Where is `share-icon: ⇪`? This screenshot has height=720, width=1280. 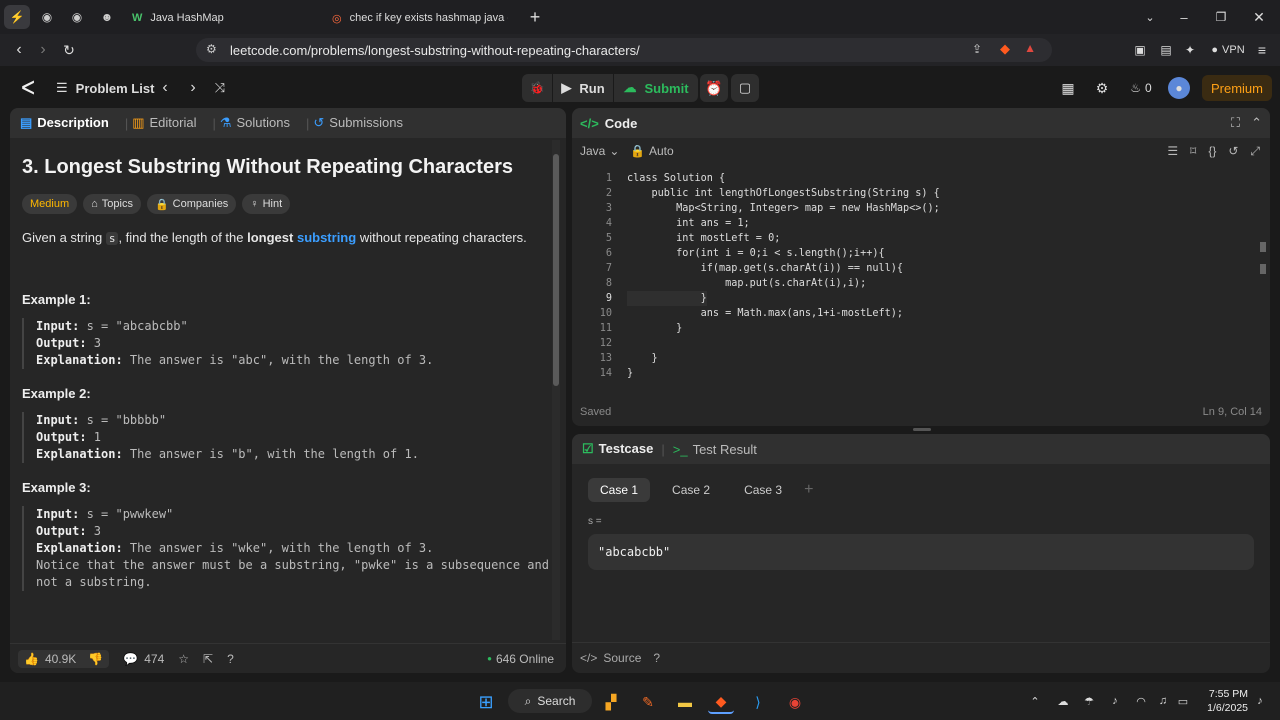 share-icon: ⇪ is located at coordinates (977, 49).